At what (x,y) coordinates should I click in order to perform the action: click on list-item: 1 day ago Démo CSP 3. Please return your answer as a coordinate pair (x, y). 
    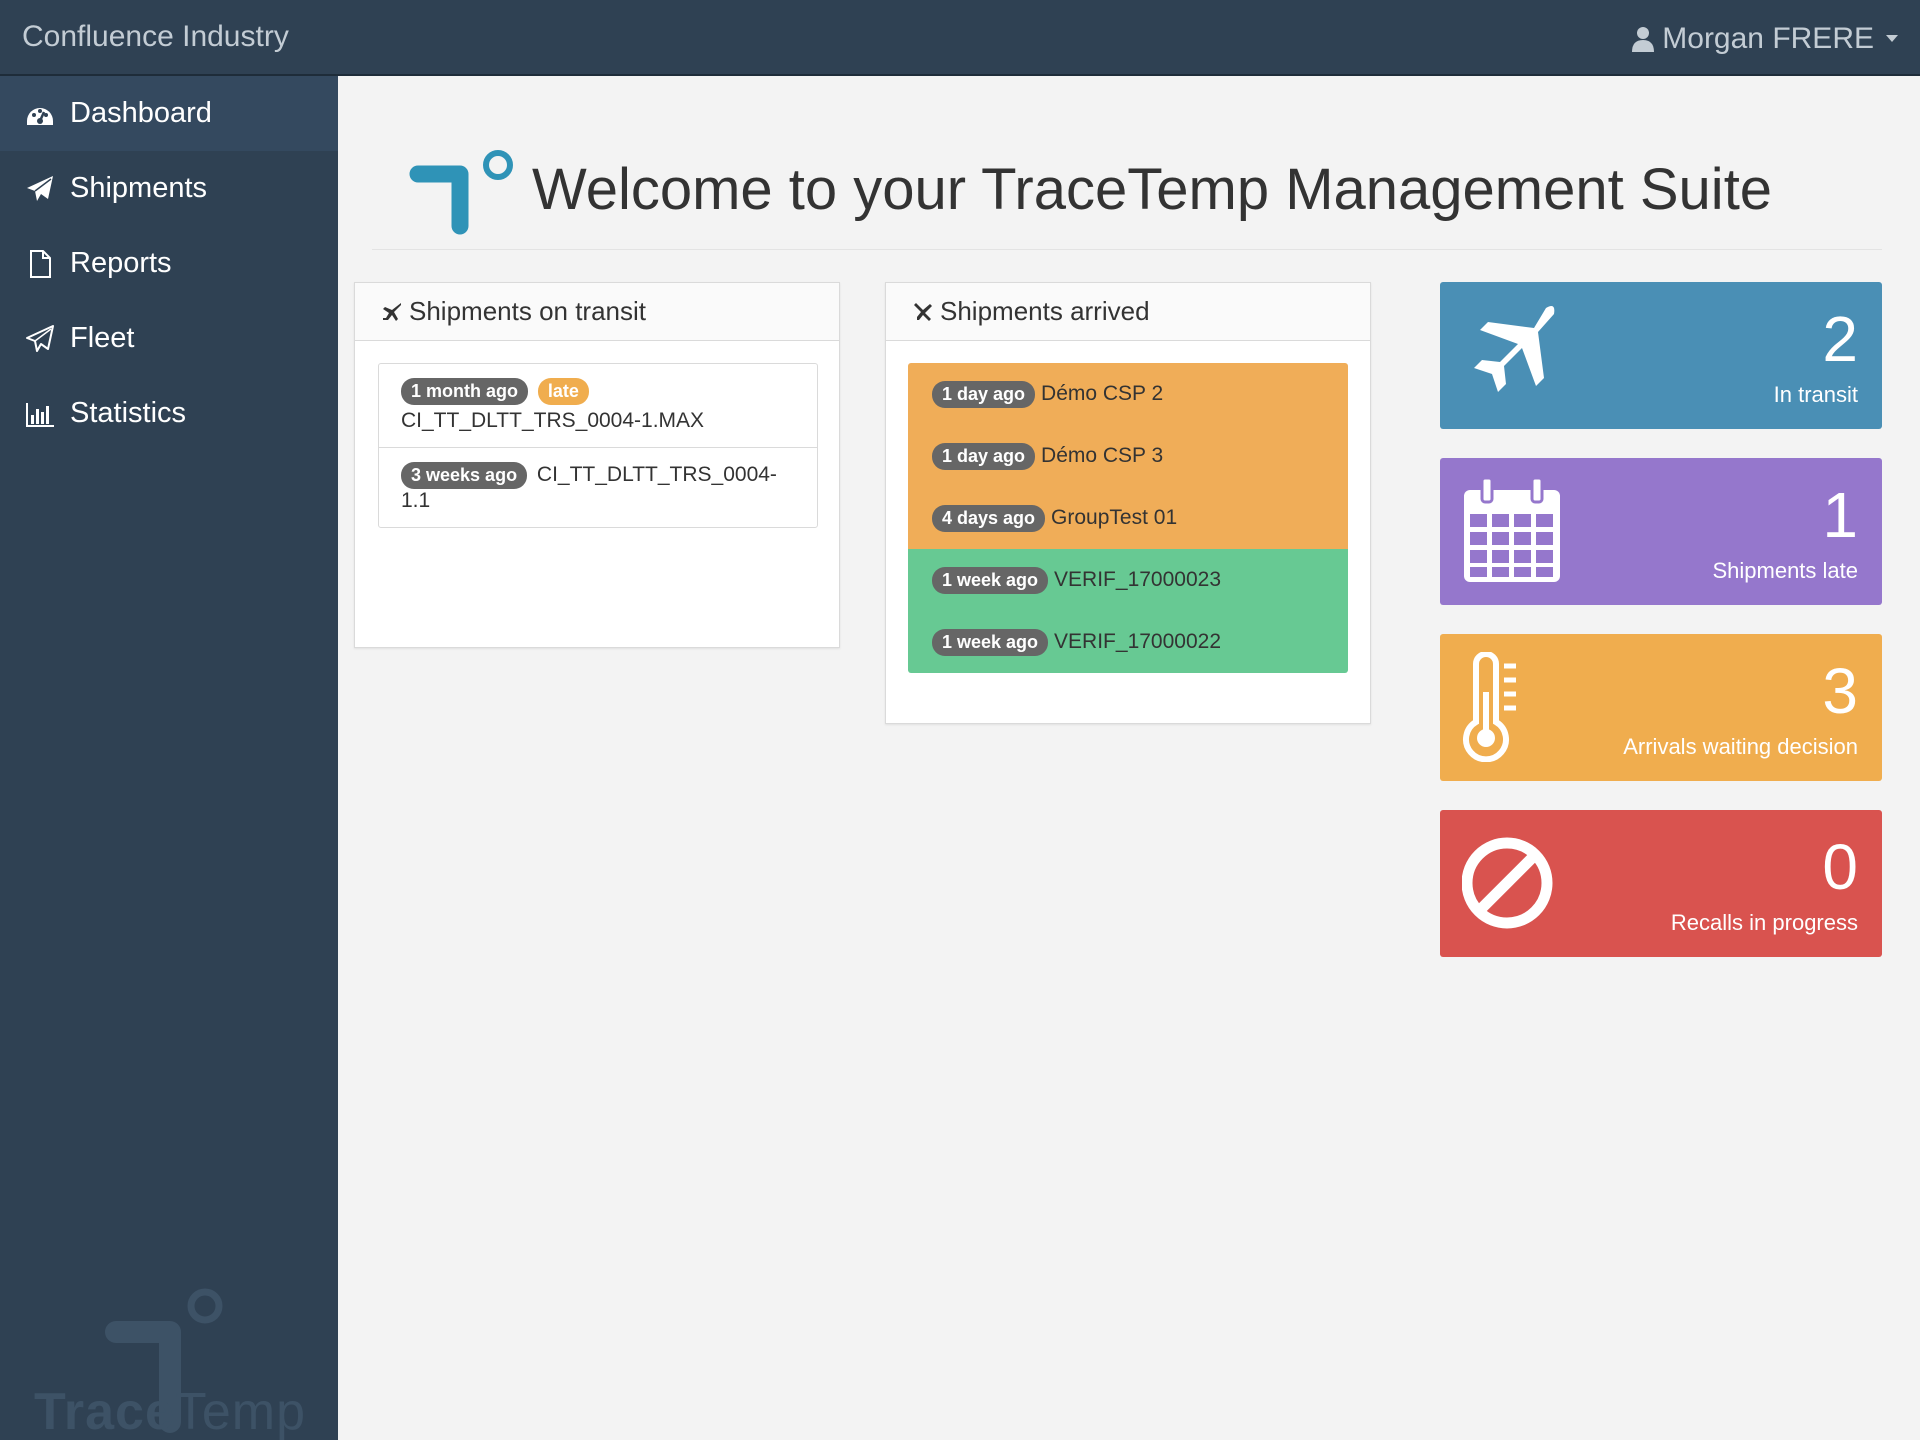
    Looking at the image, I should click on (1128, 456).